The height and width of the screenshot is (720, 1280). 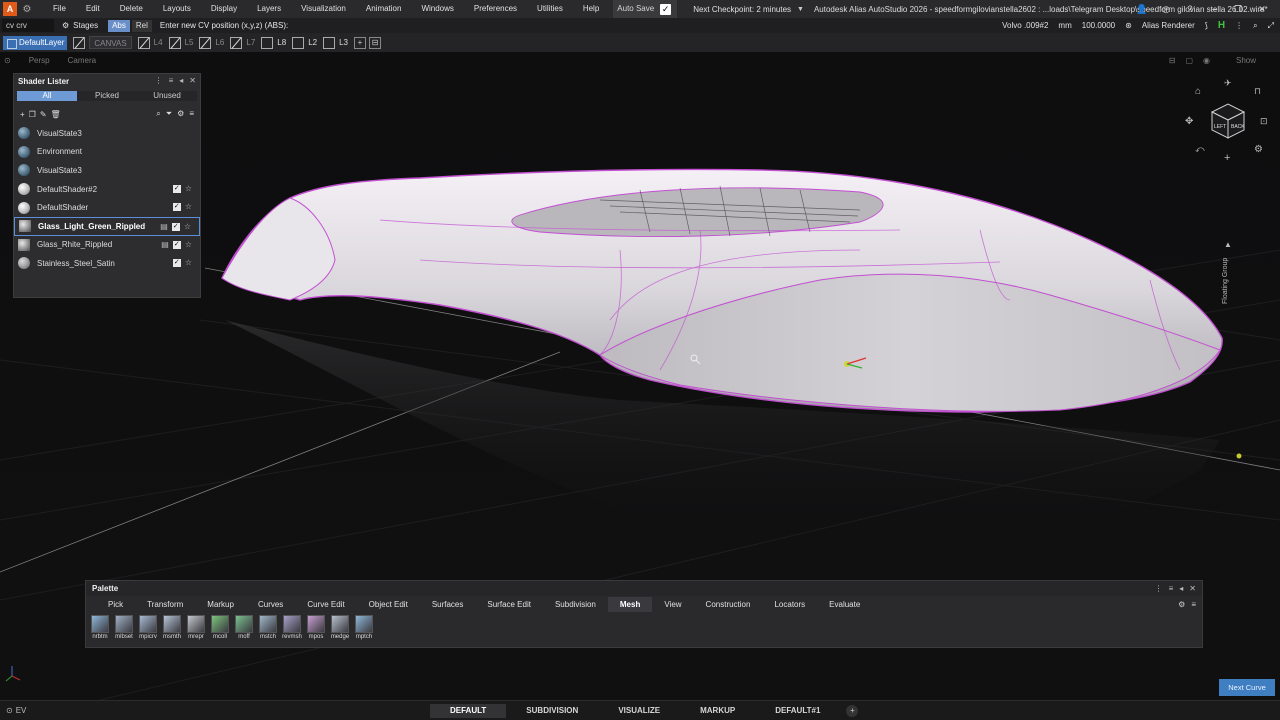 What do you see at coordinates (270, 604) in the screenshot?
I see `tab-curves: Curves` at bounding box center [270, 604].